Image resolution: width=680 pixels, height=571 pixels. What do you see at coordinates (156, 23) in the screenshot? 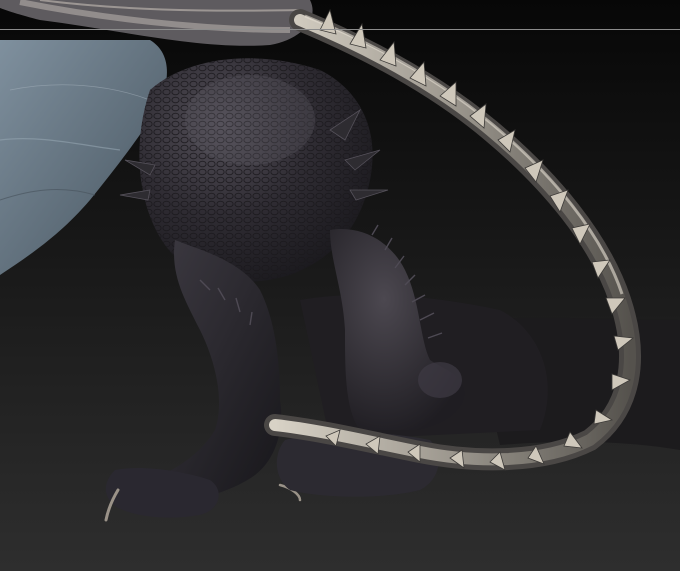
I see `back-ridge` at bounding box center [156, 23].